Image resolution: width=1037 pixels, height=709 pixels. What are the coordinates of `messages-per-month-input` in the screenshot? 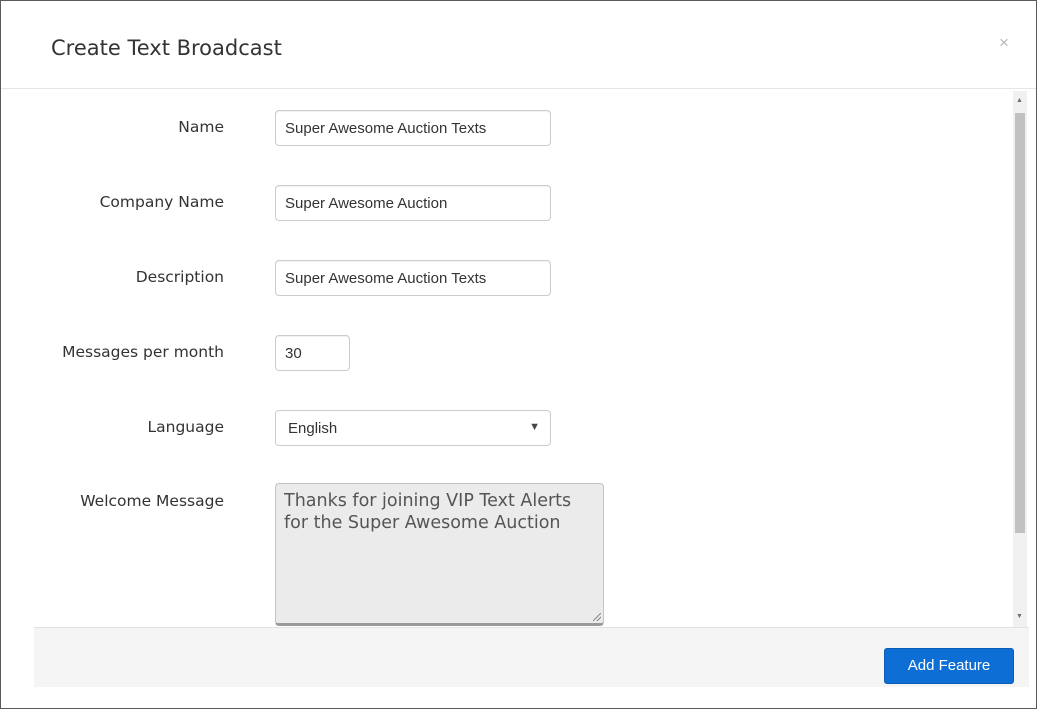 It's located at (312, 353).